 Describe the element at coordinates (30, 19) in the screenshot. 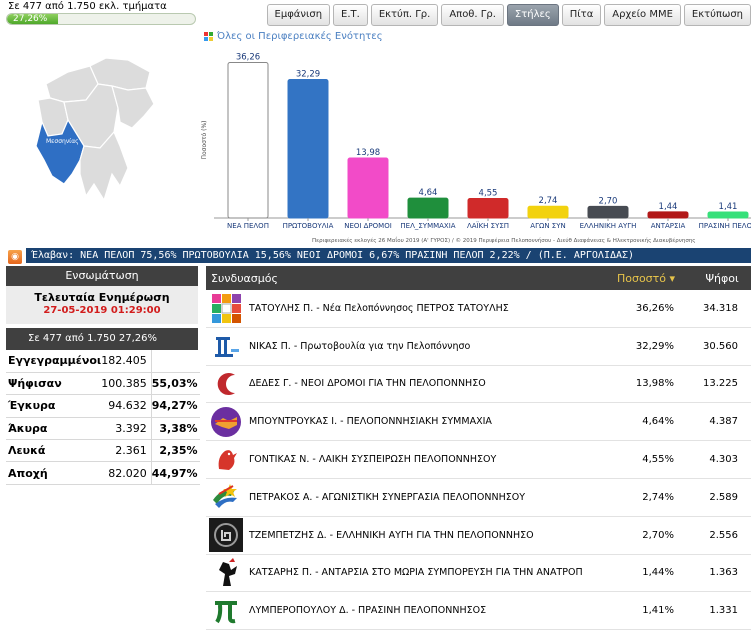

I see `progress-label: 27,26%` at that location.